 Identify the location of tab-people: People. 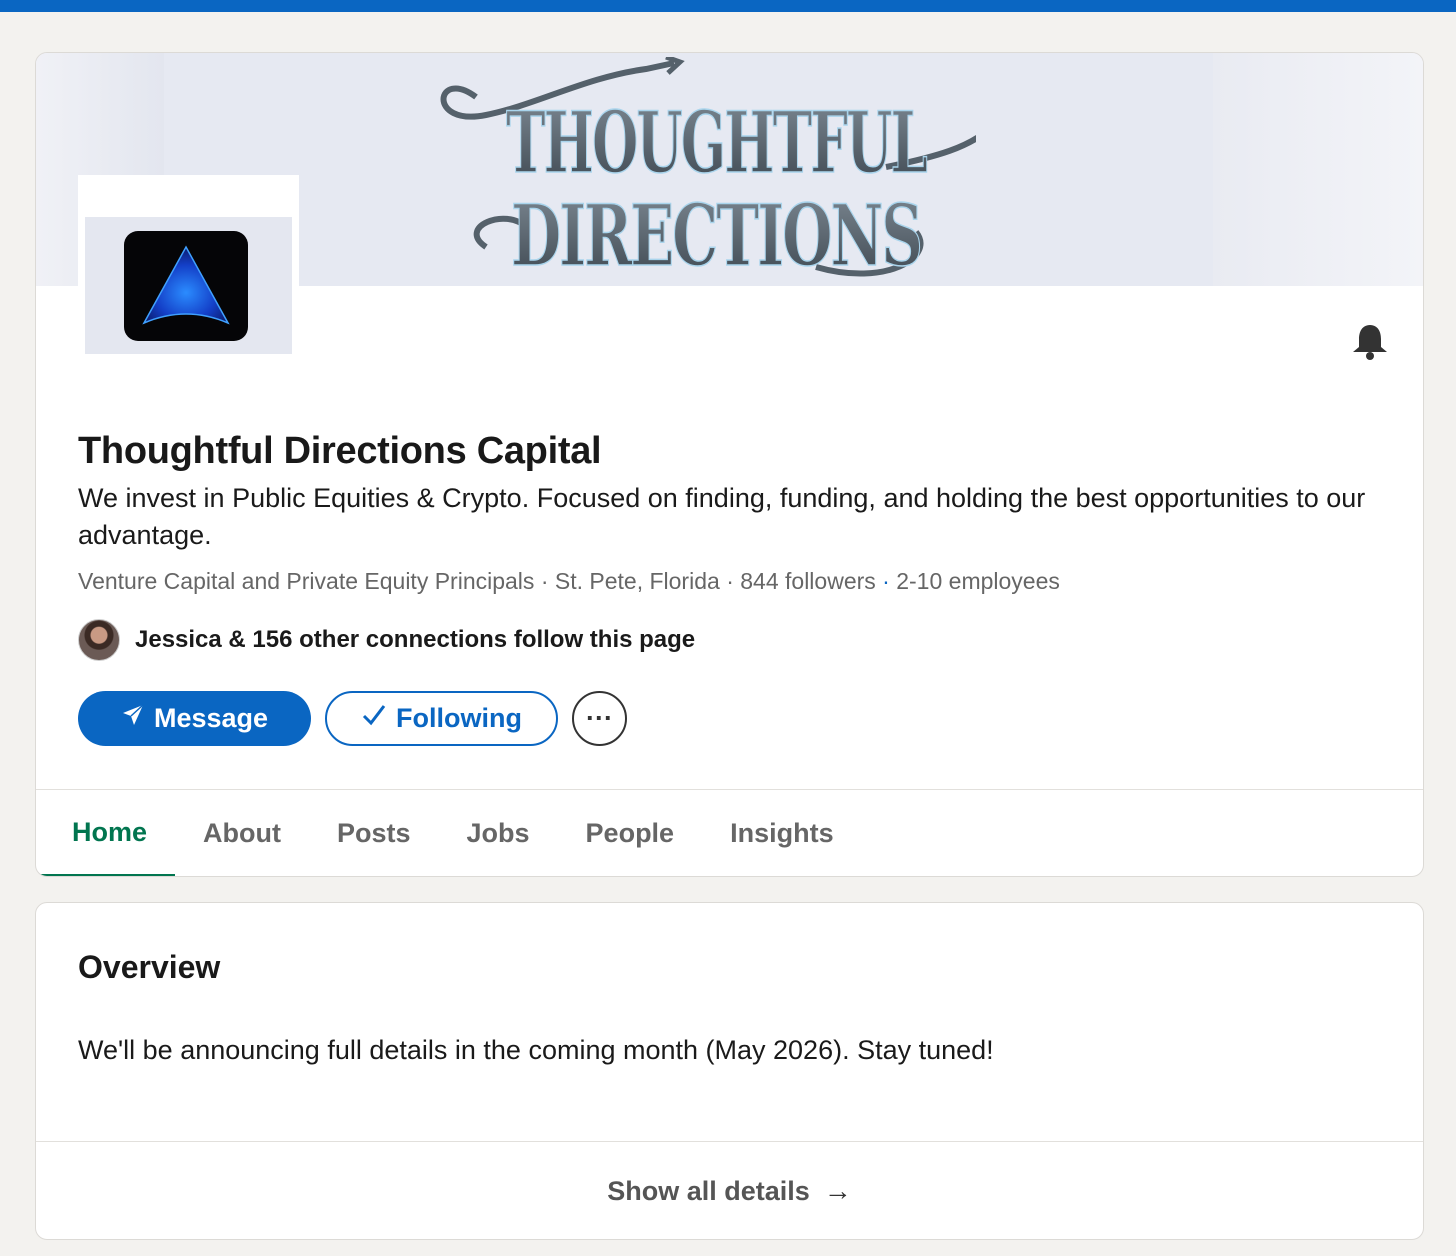
(630, 833).